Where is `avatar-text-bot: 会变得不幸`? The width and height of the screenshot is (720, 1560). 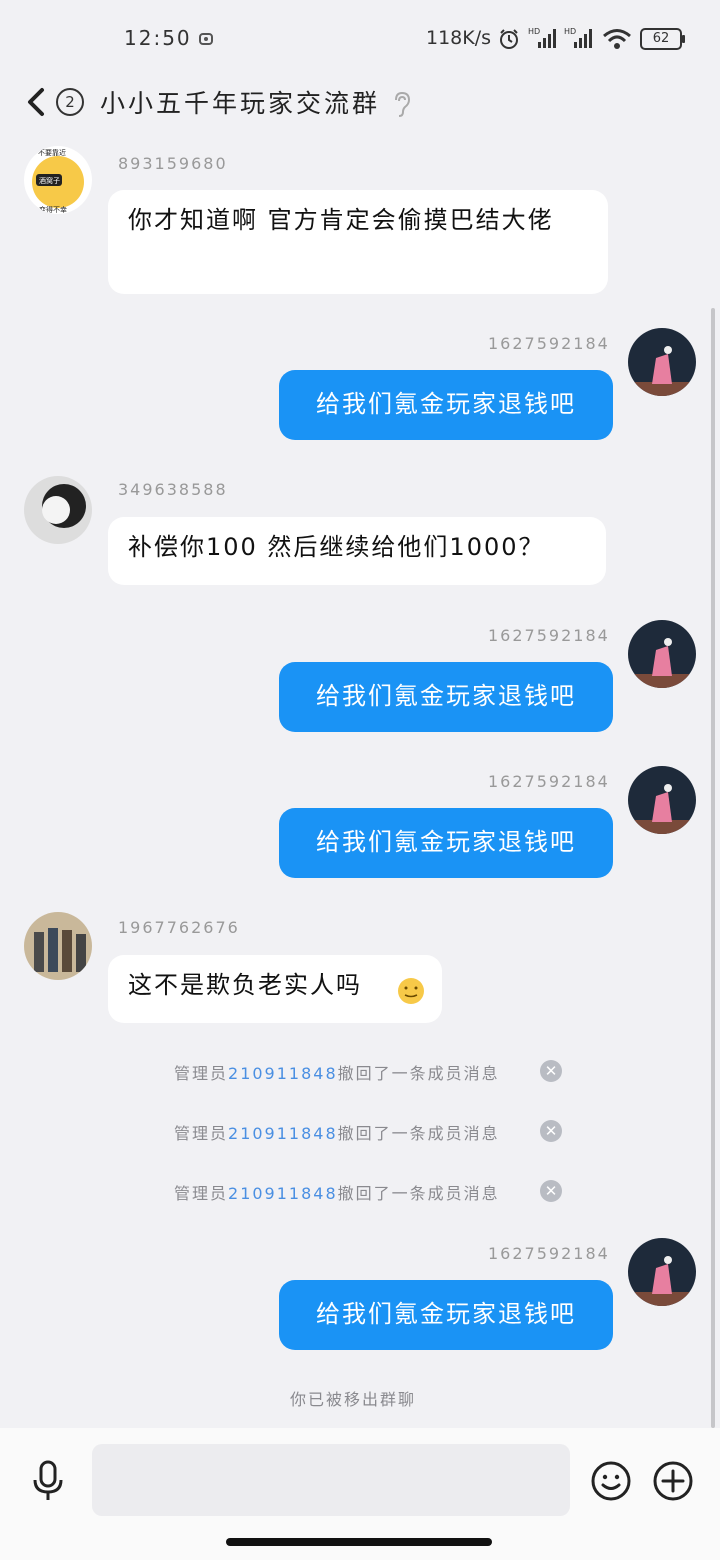 avatar-text-bot: 会变得不幸 is located at coordinates (49, 209).